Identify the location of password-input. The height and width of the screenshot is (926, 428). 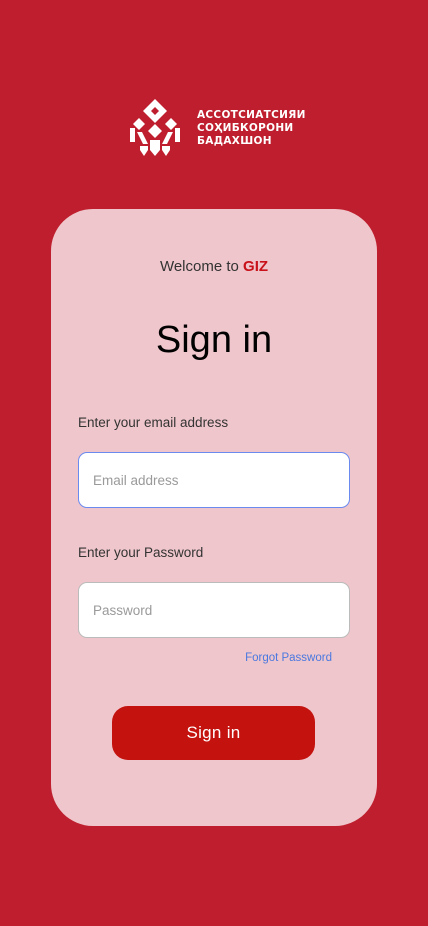
(214, 610).